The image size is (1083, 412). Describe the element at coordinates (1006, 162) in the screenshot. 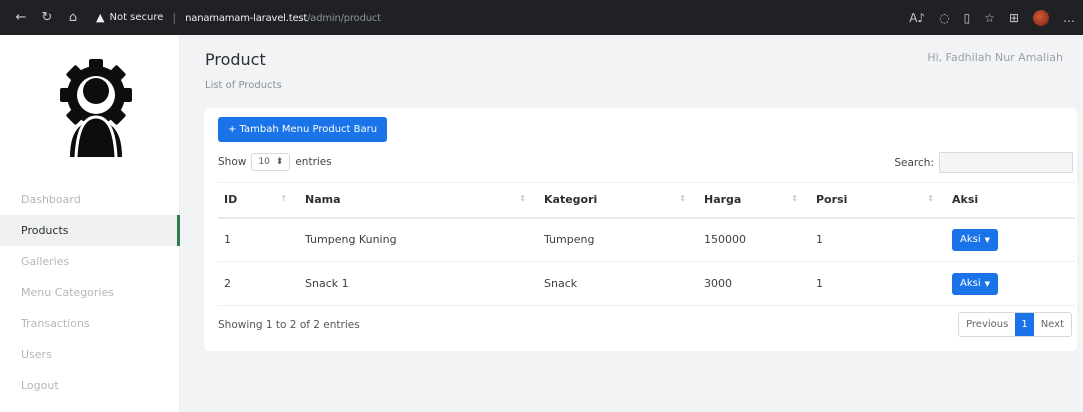

I see `search-input` at that location.